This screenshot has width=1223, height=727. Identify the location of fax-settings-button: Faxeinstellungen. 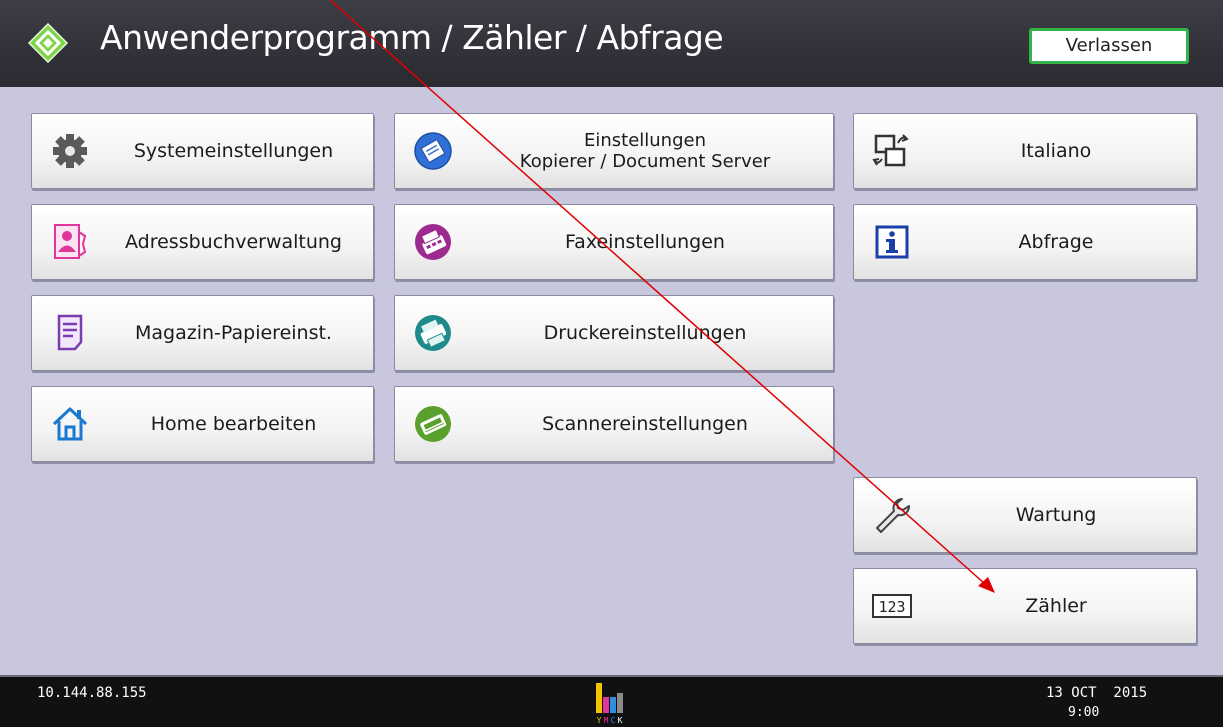
(614, 242).